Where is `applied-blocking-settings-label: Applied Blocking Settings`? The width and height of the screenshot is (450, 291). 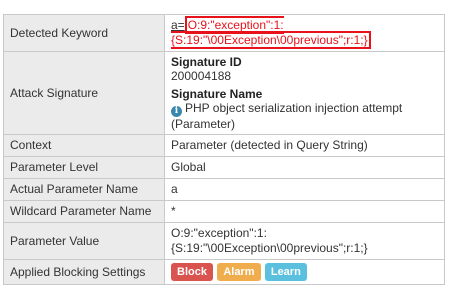
applied-blocking-settings-label: Applied Blocking Settings is located at coordinates (84, 272).